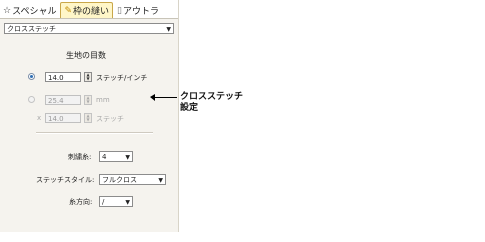  I want to click on hoop-icon: ✎, so click(68, 10).